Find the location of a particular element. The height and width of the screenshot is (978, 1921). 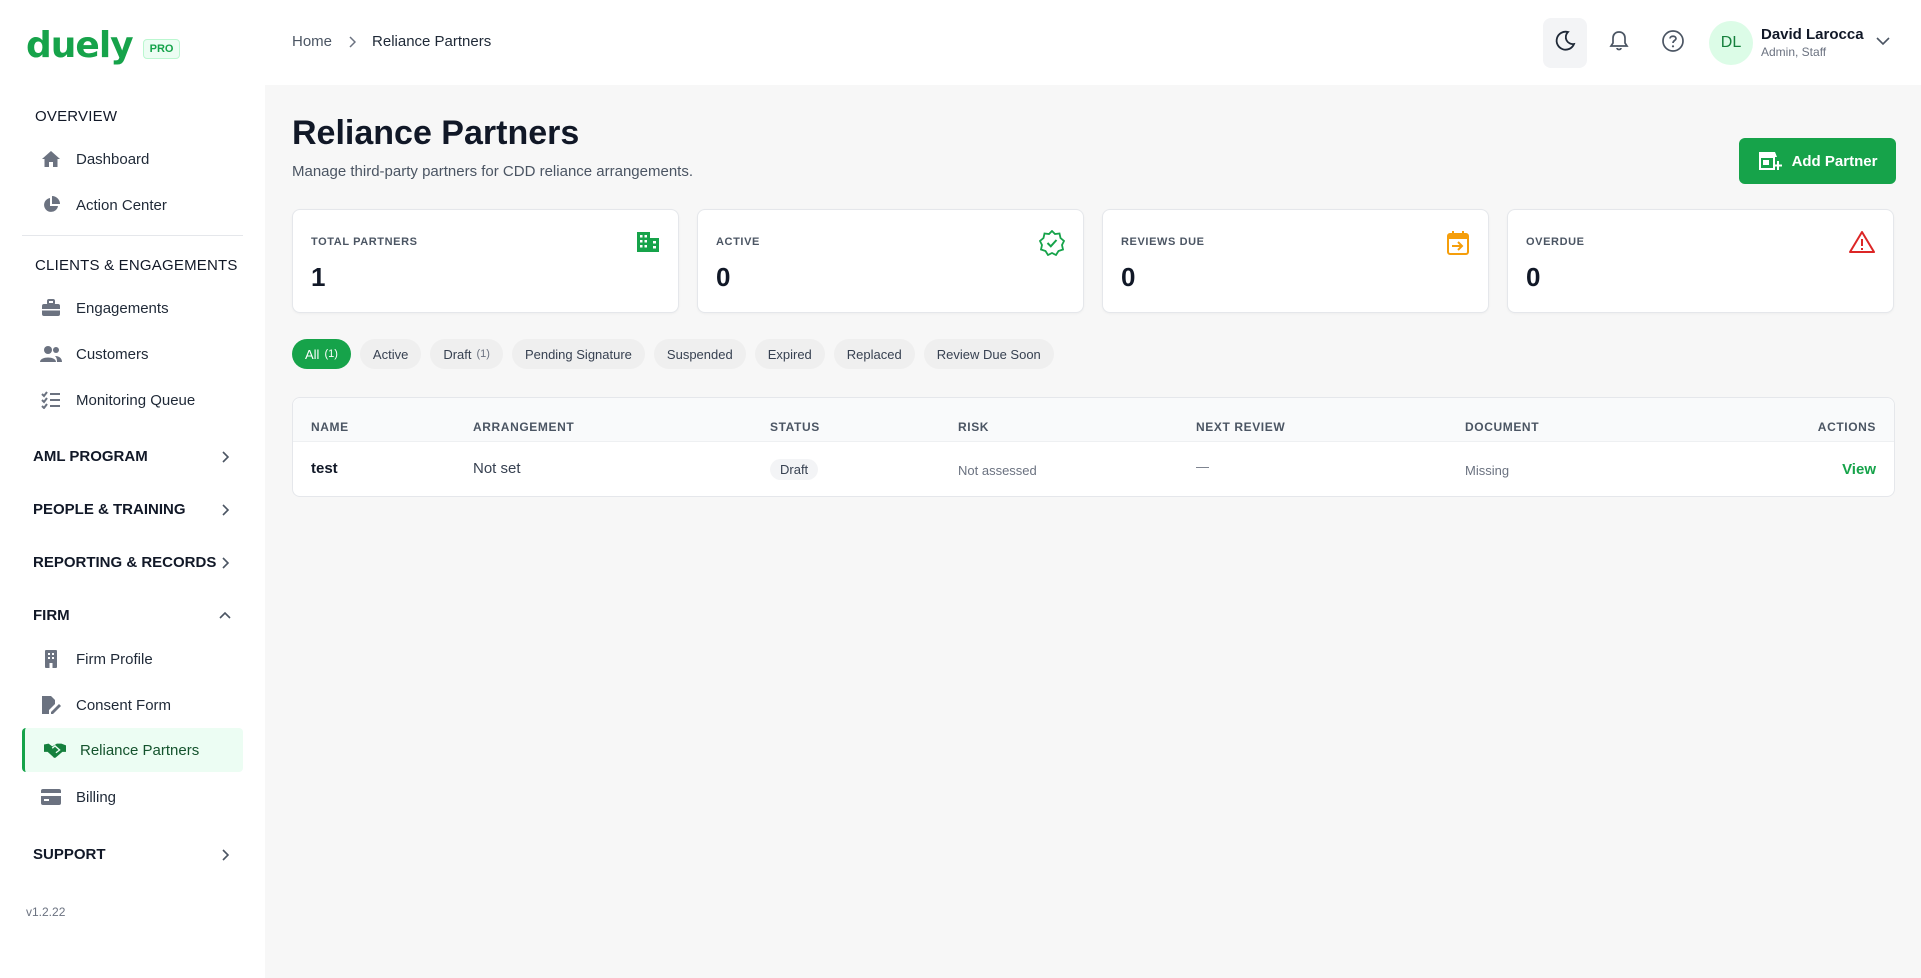

sidebar-item-customers: Customers is located at coordinates (132, 354).